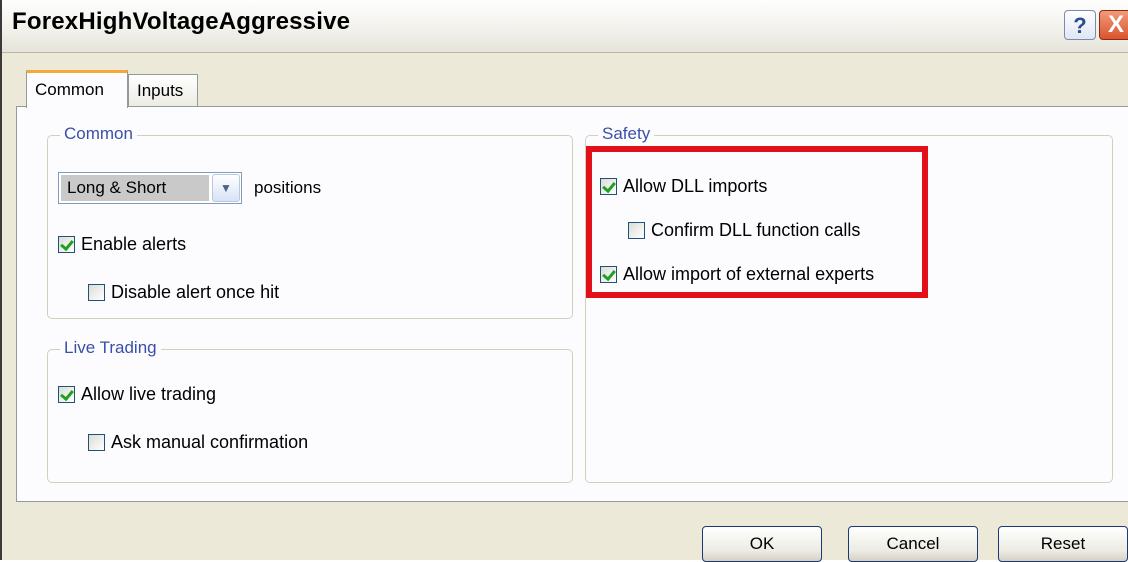 The image size is (1128, 562). What do you see at coordinates (77, 89) in the screenshot?
I see `tab-common: Common` at bounding box center [77, 89].